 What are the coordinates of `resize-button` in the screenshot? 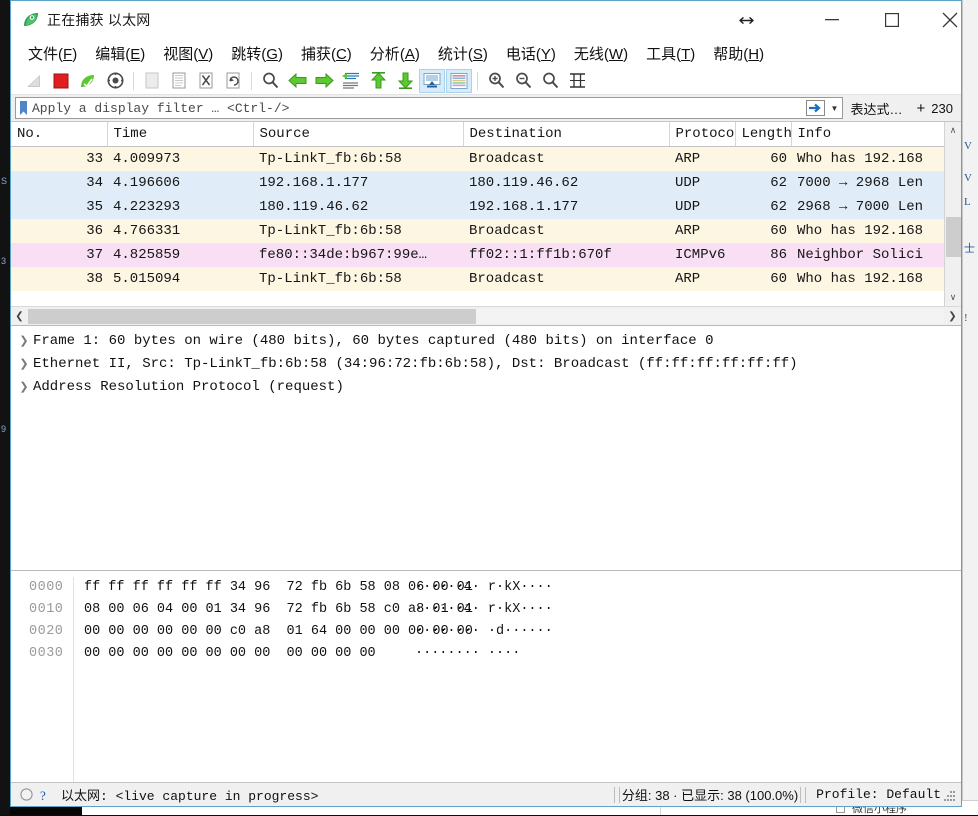 It's located at (746, 20).